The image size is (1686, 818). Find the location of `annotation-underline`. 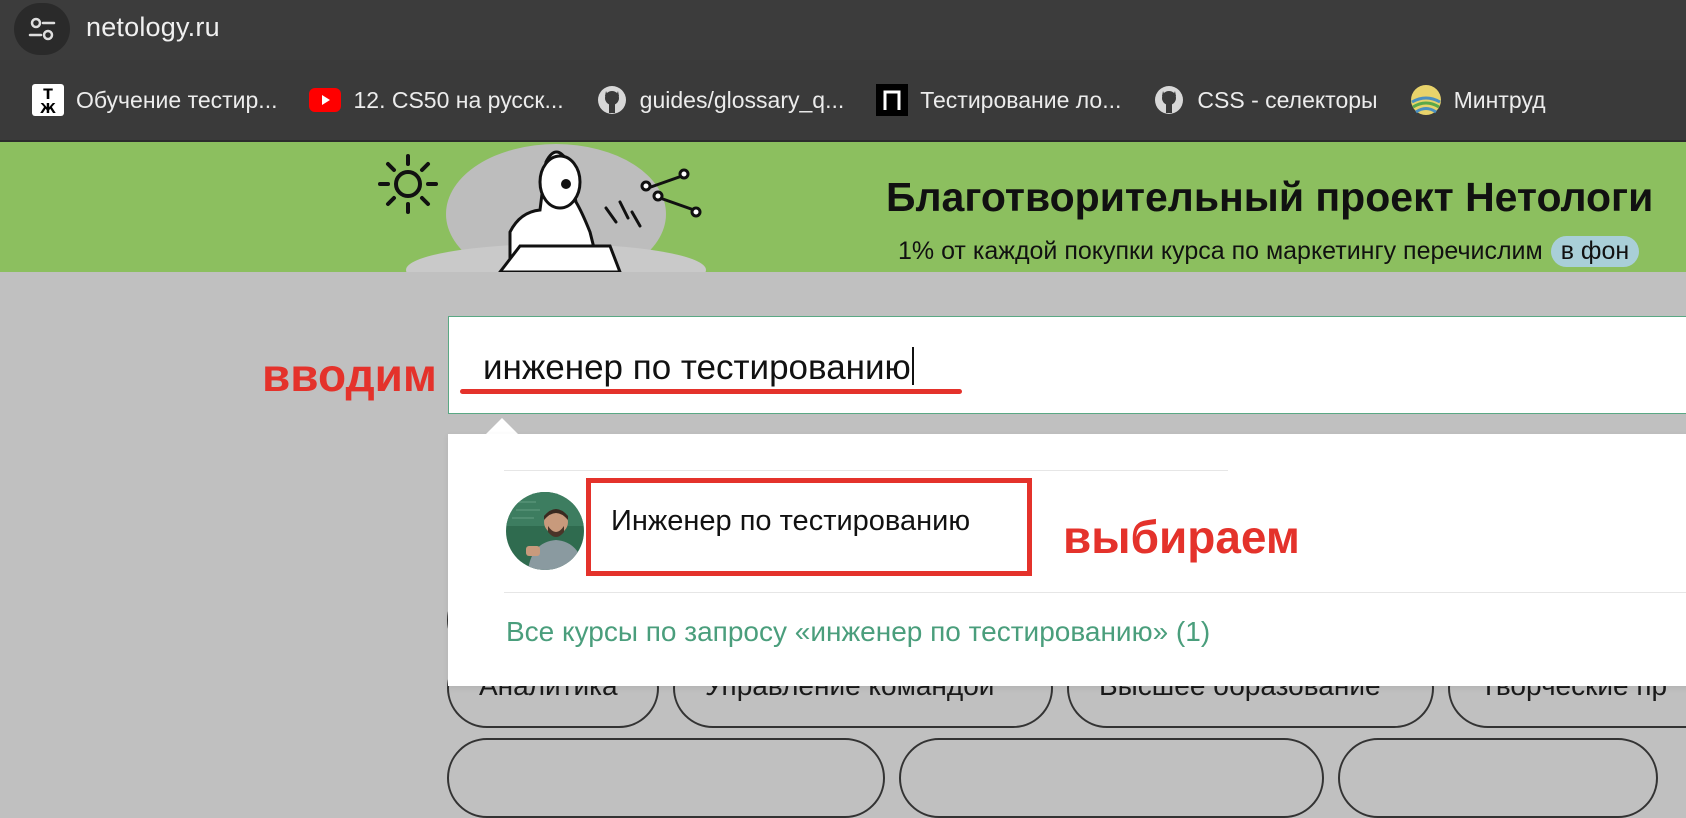

annotation-underline is located at coordinates (711, 391).